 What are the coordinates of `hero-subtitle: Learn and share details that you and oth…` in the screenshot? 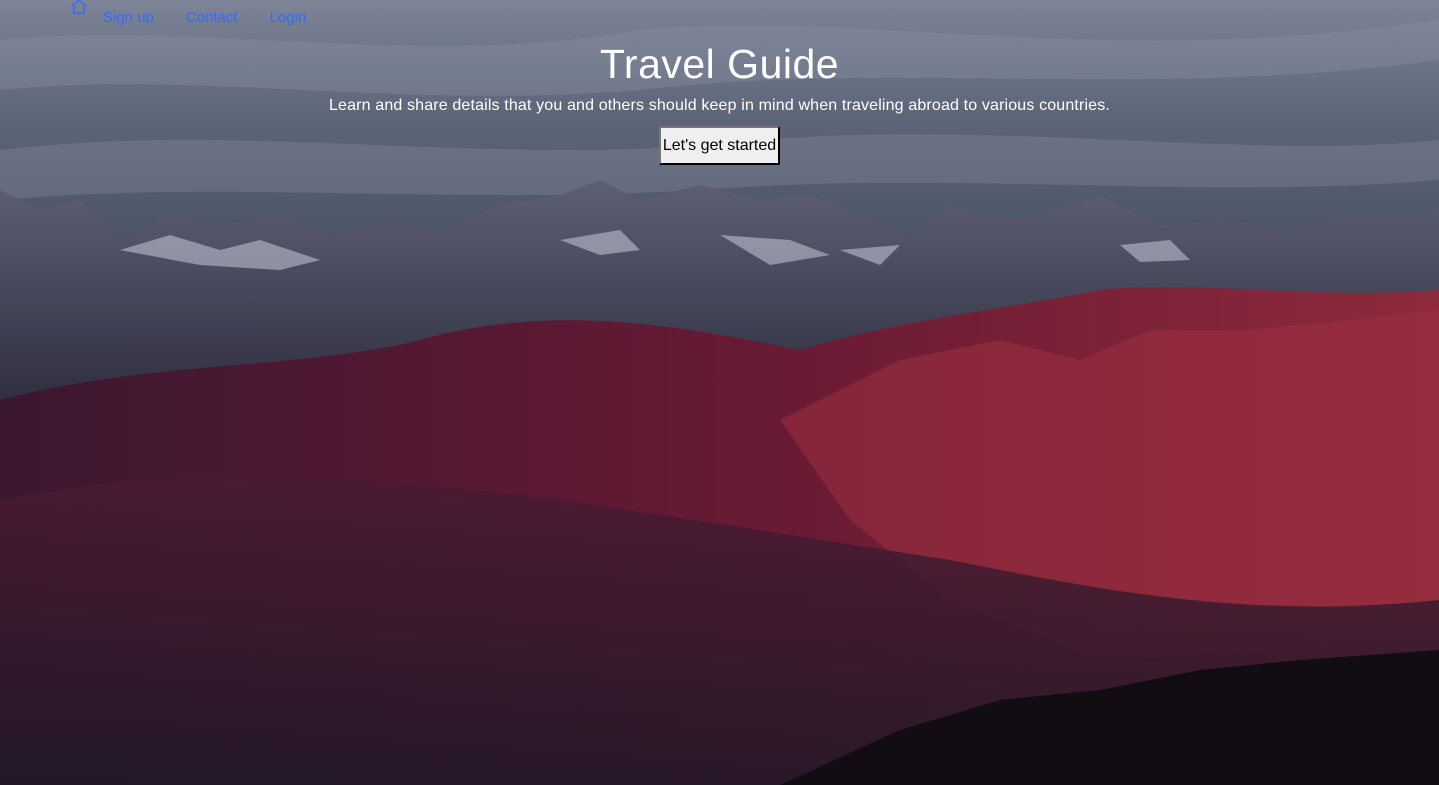 It's located at (719, 105).